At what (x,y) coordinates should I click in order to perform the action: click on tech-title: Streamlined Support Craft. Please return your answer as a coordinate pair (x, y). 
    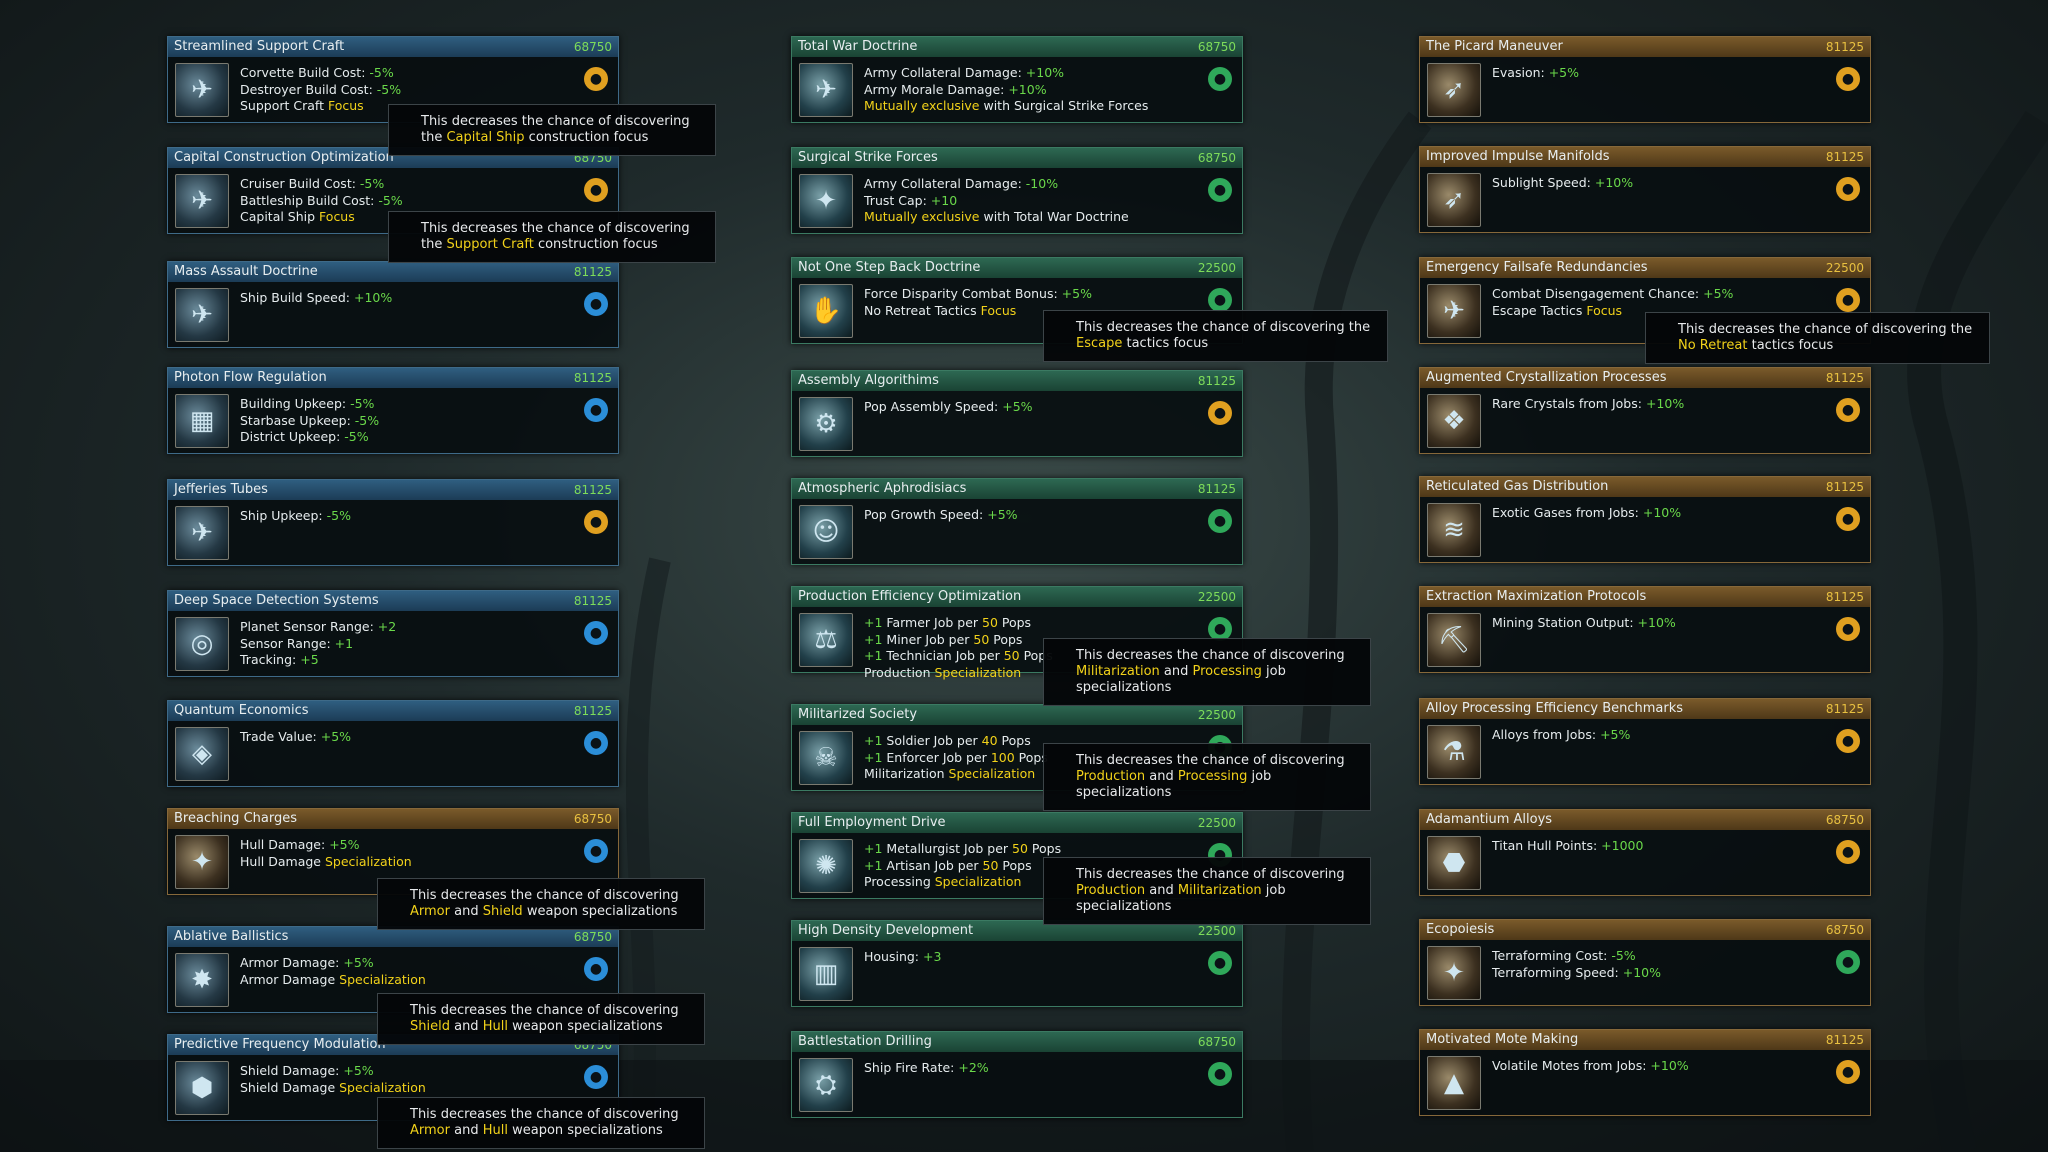
    Looking at the image, I should click on (259, 46).